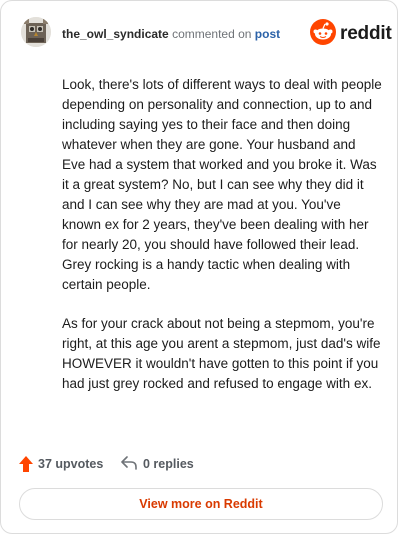 The height and width of the screenshot is (536, 400). What do you see at coordinates (212, 34) in the screenshot?
I see `action-text: commented on` at bounding box center [212, 34].